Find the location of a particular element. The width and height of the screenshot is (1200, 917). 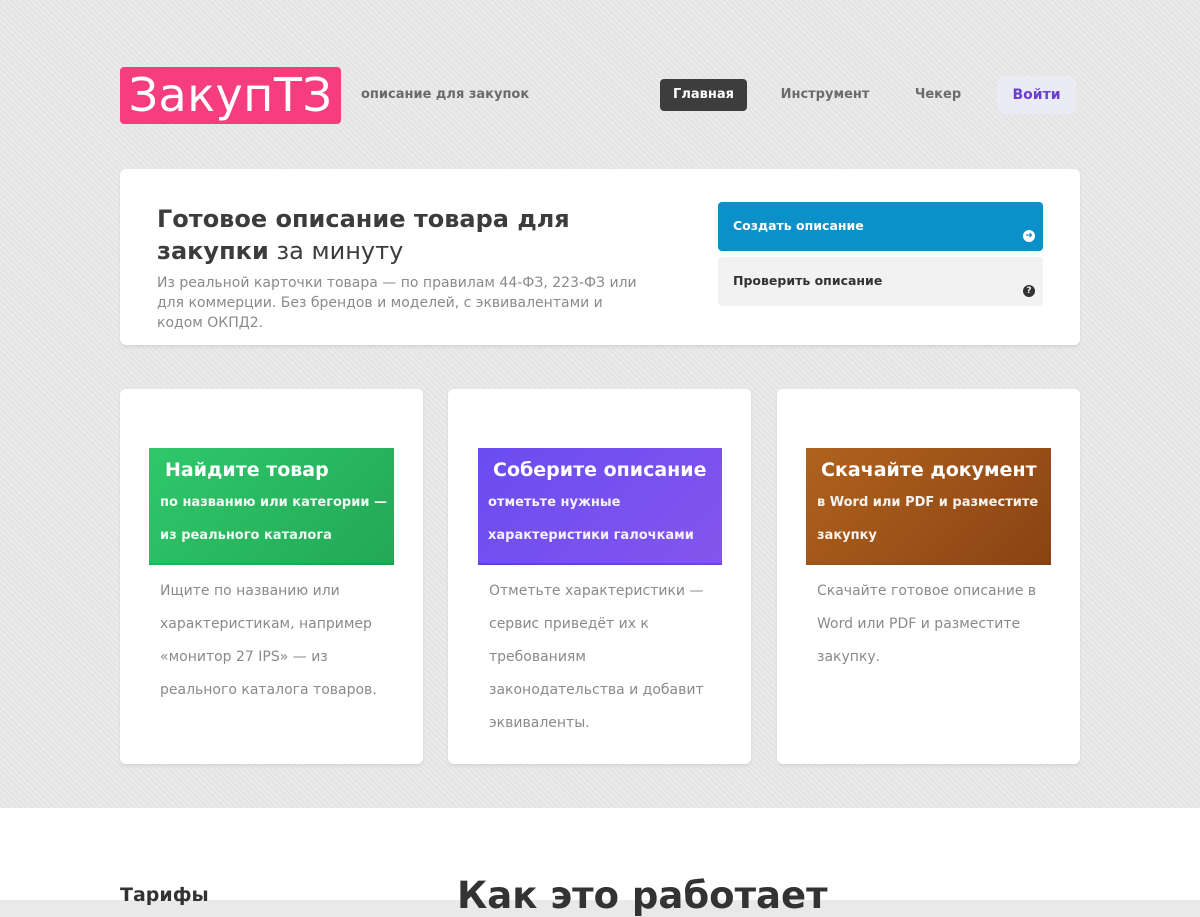

step-title: Найдите товар is located at coordinates (247, 470).